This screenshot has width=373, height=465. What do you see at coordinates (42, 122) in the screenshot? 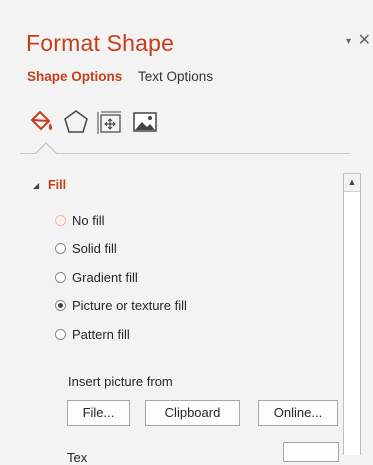
I see `fill-line-icon` at bounding box center [42, 122].